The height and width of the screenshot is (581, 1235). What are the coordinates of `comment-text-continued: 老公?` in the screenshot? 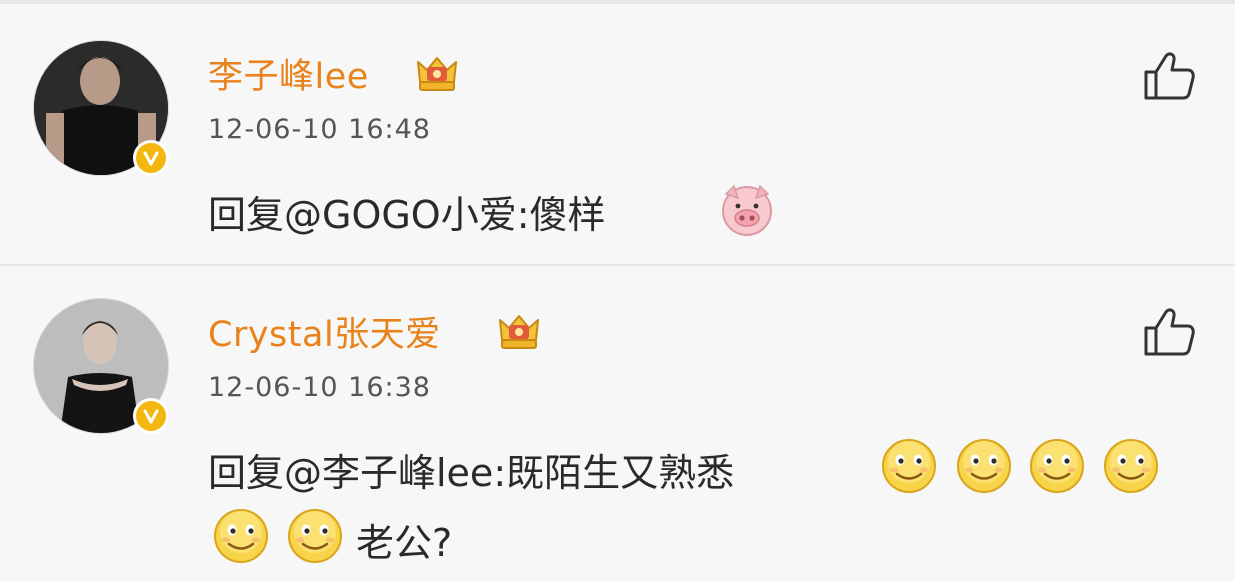 It's located at (404, 543).